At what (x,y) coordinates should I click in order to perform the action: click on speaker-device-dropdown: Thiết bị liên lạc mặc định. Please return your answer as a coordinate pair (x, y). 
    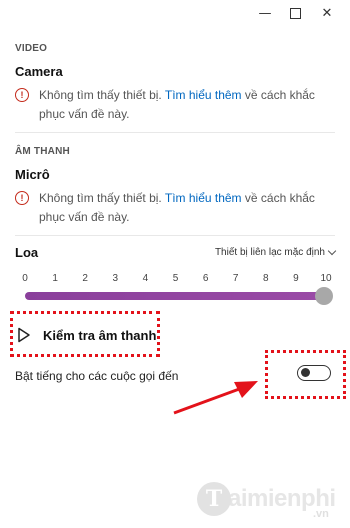
    Looking at the image, I should click on (275, 252).